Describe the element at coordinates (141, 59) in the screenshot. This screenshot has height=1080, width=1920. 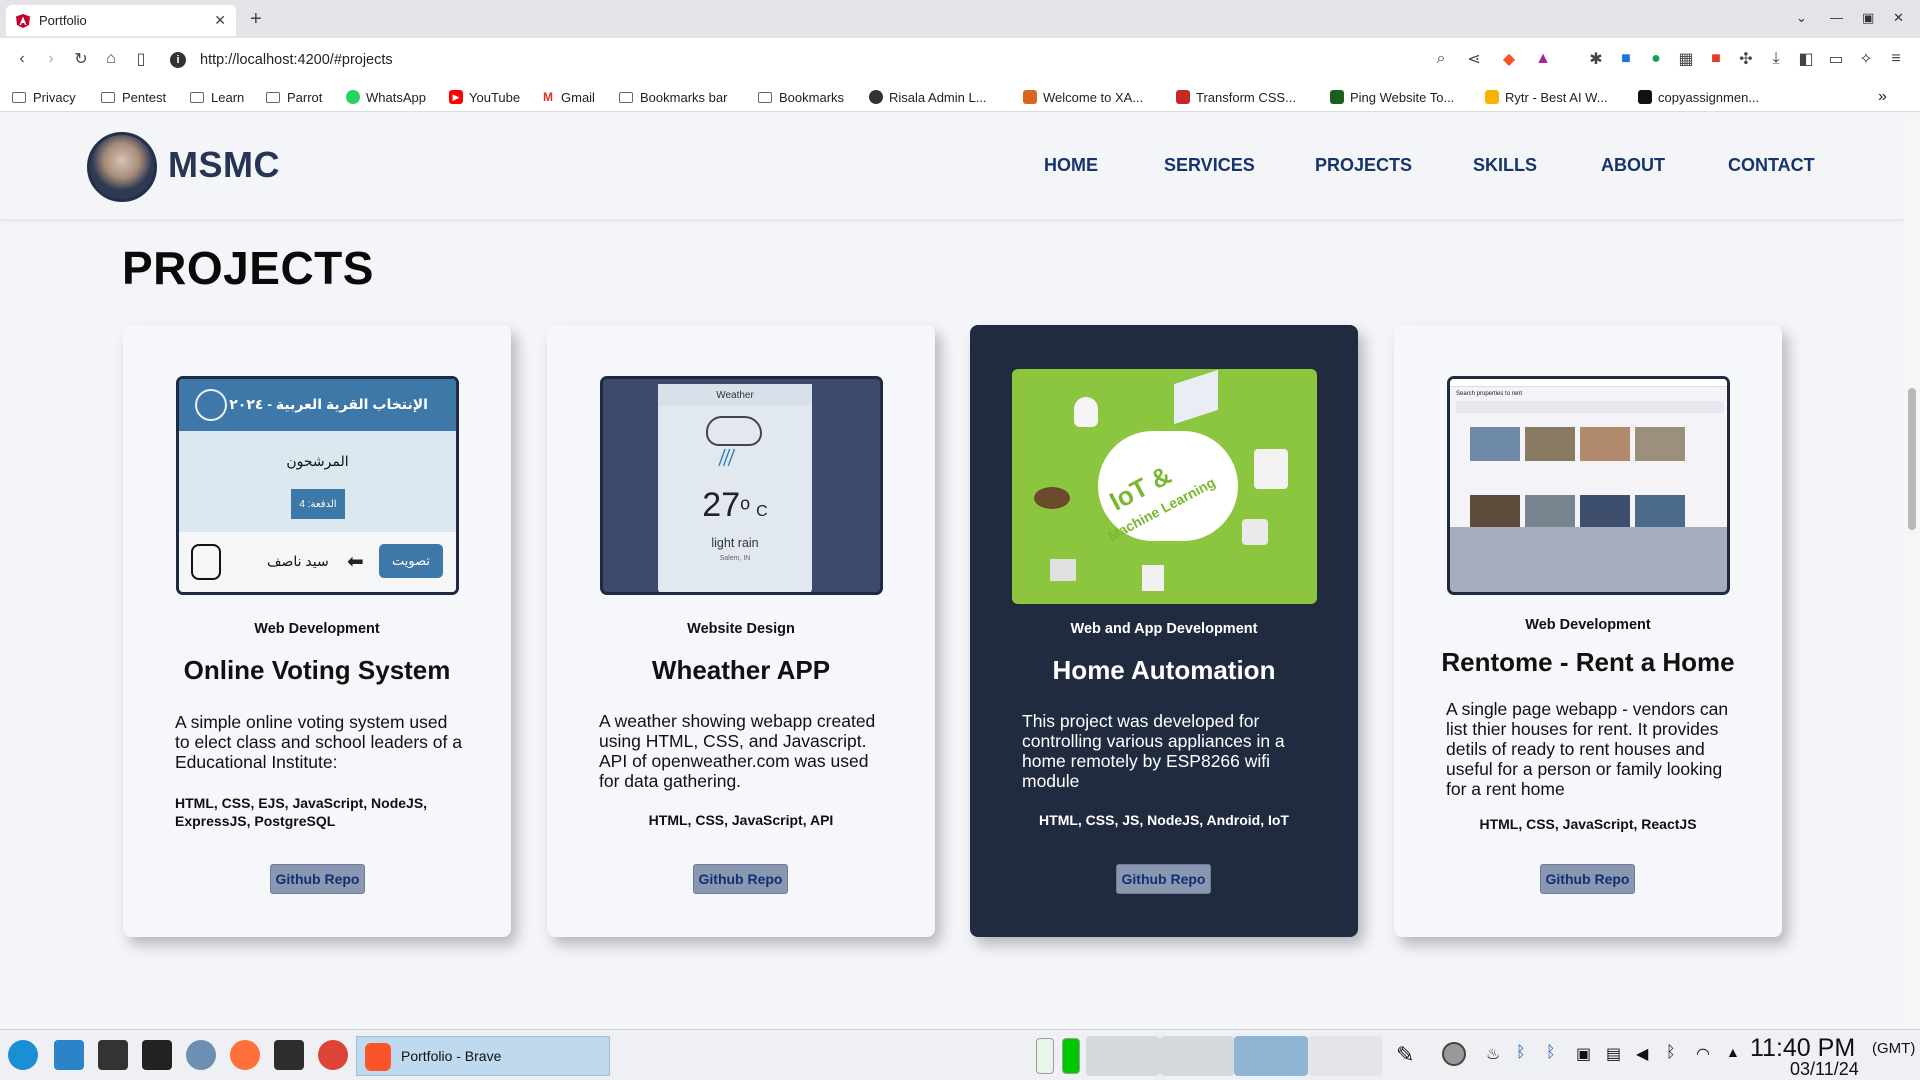
I see `bookmark-icon: ▯` at that location.